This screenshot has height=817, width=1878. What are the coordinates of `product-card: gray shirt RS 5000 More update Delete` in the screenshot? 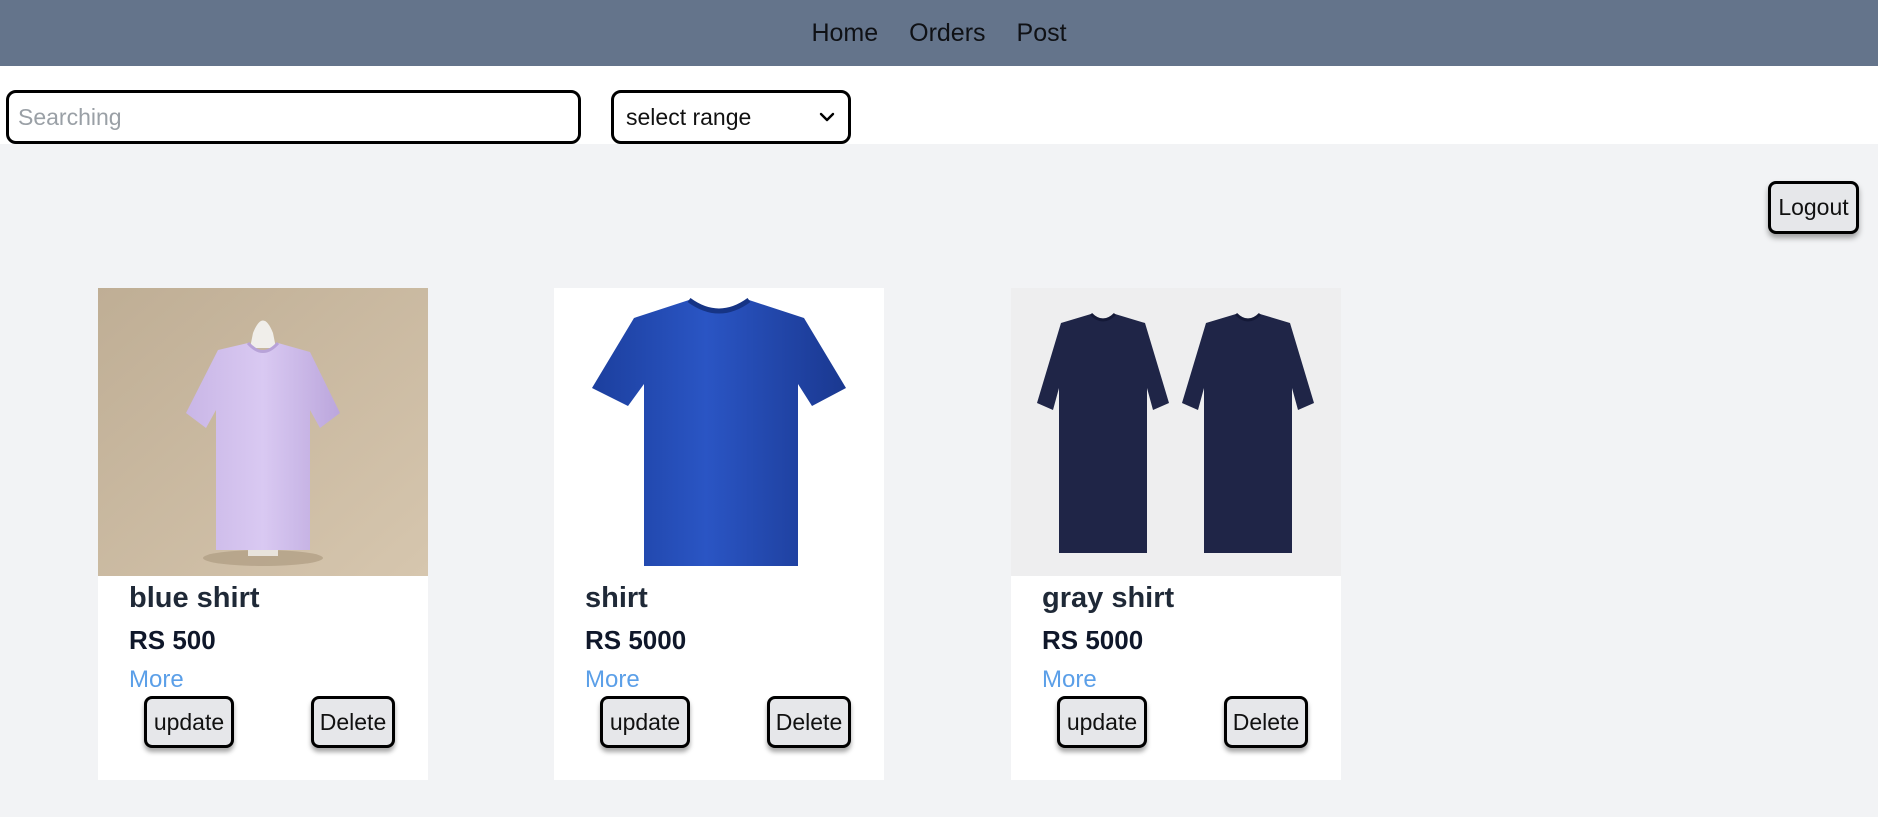 It's located at (1176, 534).